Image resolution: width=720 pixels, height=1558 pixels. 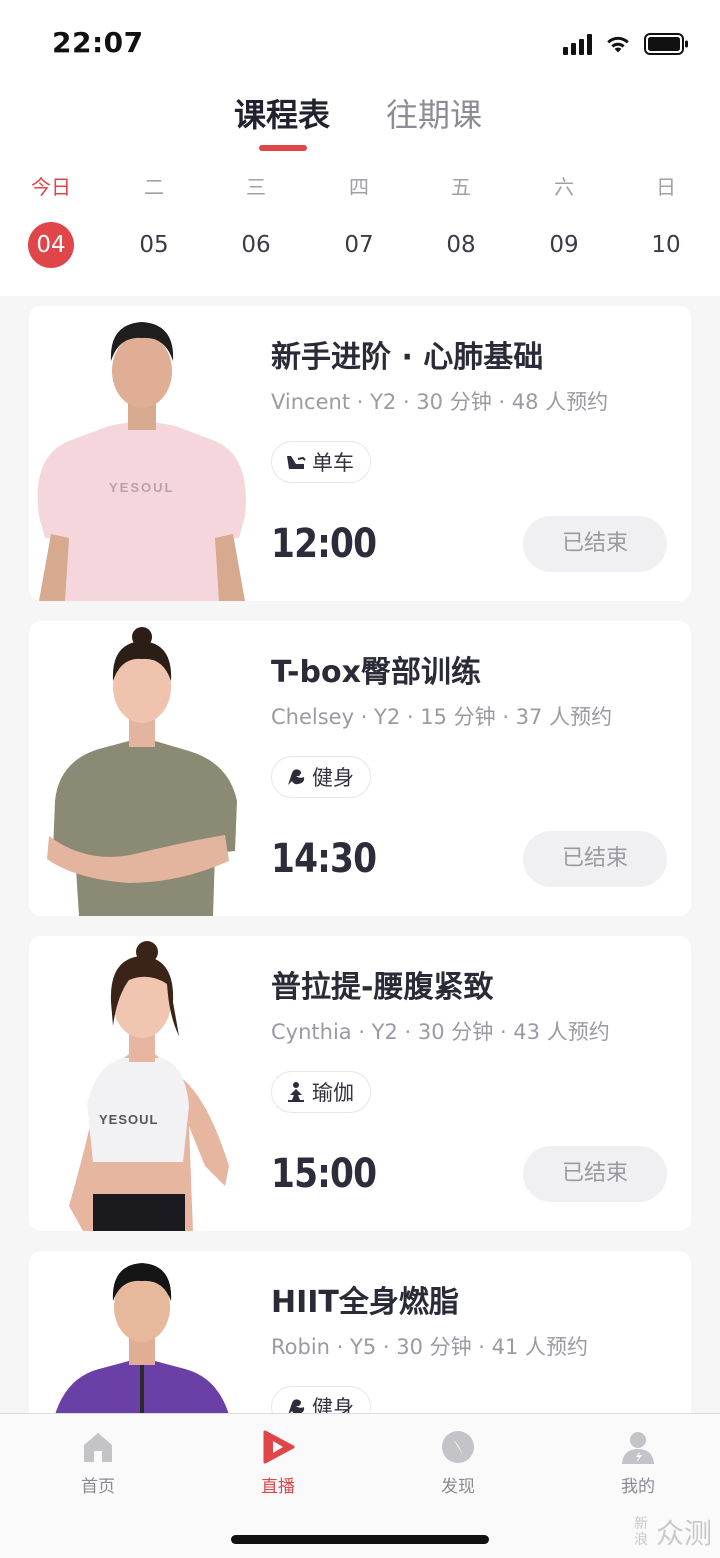 I want to click on category-tag-label: 单车, so click(x=333, y=463).